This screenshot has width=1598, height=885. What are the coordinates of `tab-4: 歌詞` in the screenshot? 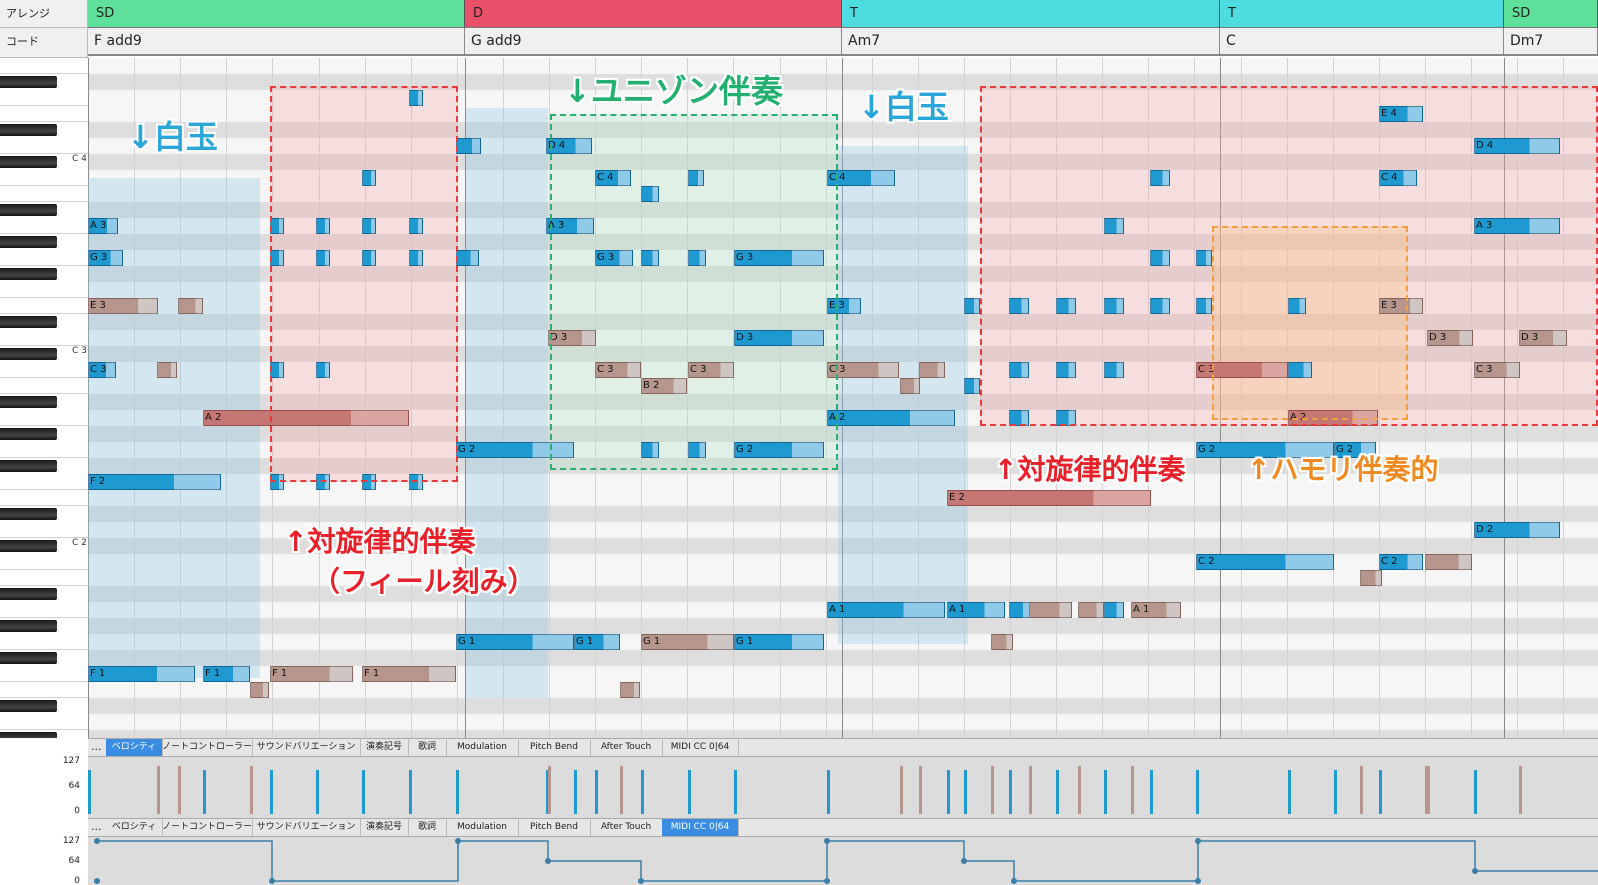 It's located at (427, 747).